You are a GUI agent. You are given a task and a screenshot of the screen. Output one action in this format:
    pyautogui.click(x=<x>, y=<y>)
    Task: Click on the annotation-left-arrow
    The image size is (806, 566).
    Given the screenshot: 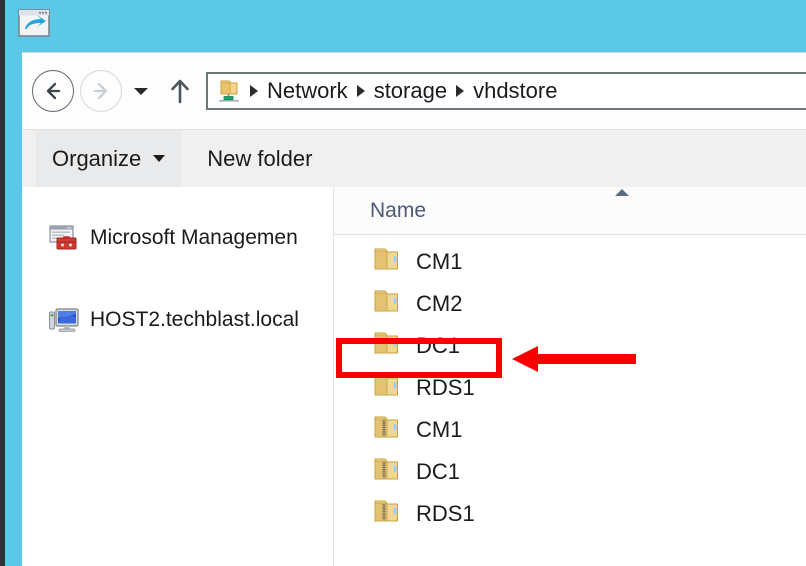 What is the action you would take?
    pyautogui.click(x=574, y=359)
    